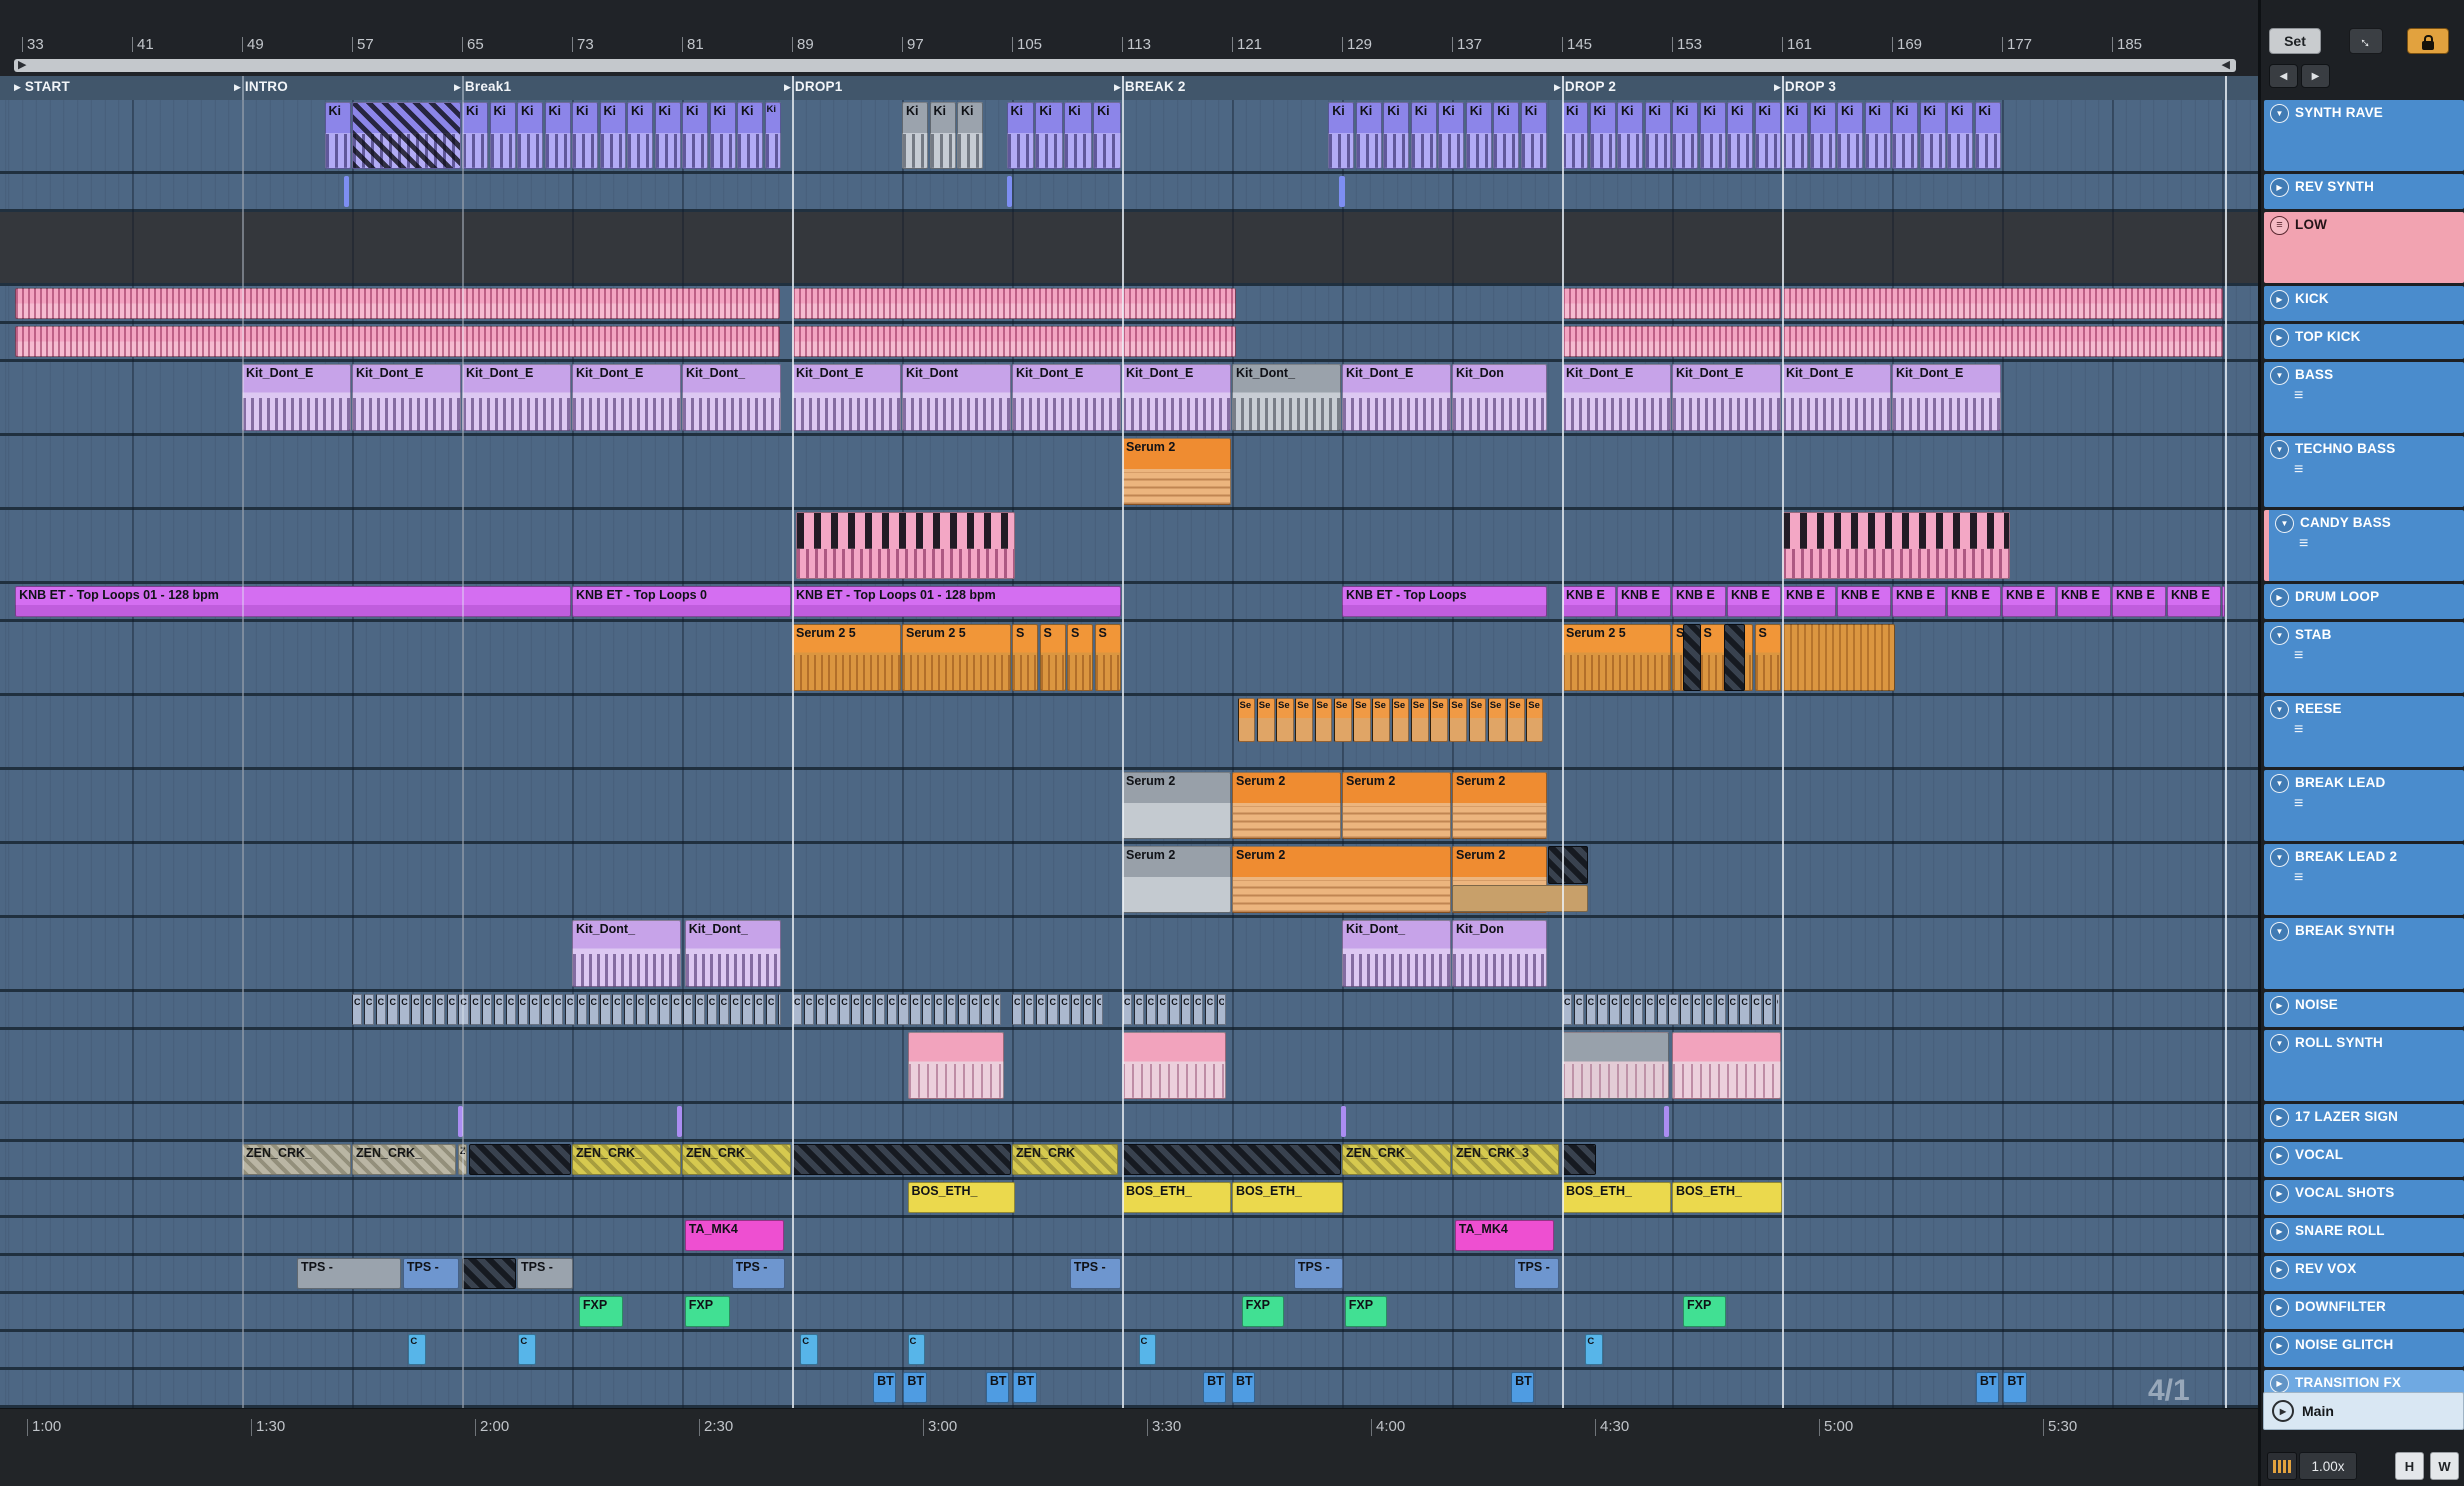 The height and width of the screenshot is (1486, 2464). Describe the element at coordinates (2364, 1349) in the screenshot. I see `track-header-noise-glitch: ▶ NOISE GLITCH` at that location.